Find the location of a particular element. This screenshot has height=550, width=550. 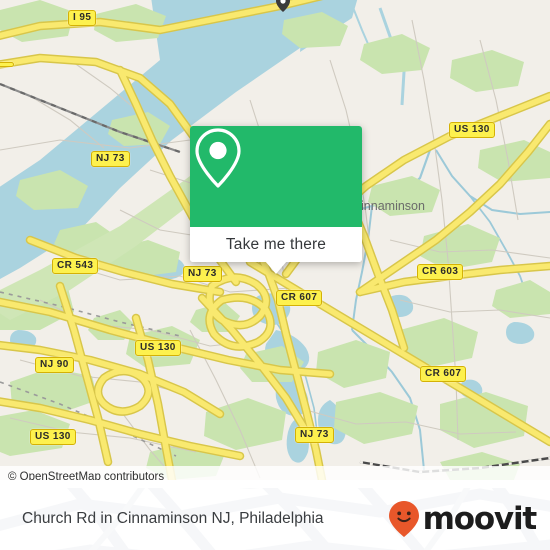

road-shield-nj-73-n: NJ 73 is located at coordinates (110, 159).